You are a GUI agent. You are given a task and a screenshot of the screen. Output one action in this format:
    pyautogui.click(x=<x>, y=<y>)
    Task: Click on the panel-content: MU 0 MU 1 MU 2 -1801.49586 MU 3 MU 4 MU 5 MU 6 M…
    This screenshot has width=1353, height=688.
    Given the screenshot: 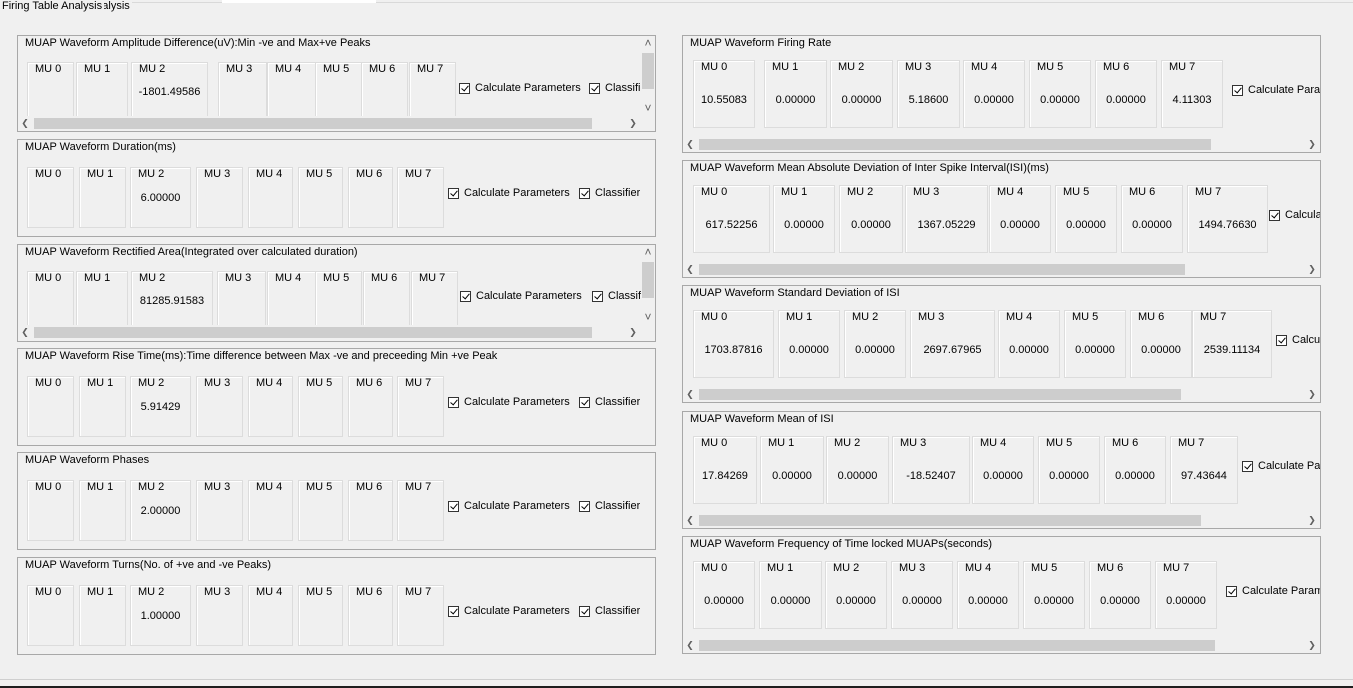 What is the action you would take?
    pyautogui.click(x=329, y=76)
    